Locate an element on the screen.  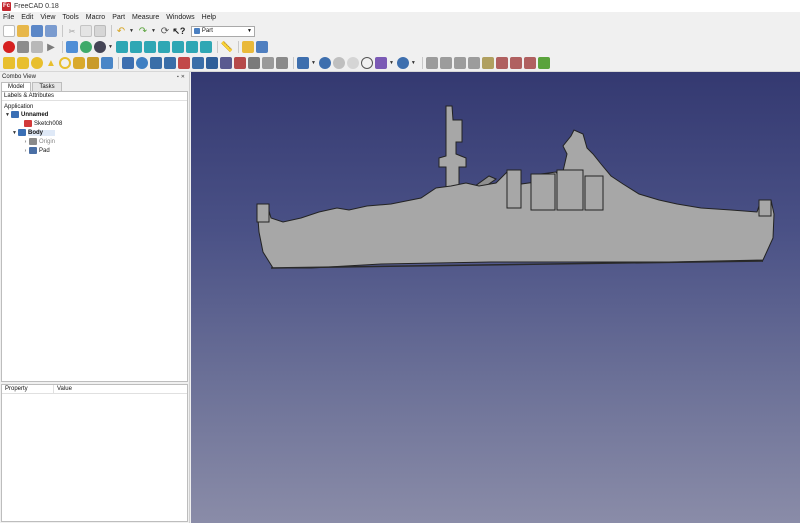
tree-item-origin: › Origin is located at coordinates (94, 141).